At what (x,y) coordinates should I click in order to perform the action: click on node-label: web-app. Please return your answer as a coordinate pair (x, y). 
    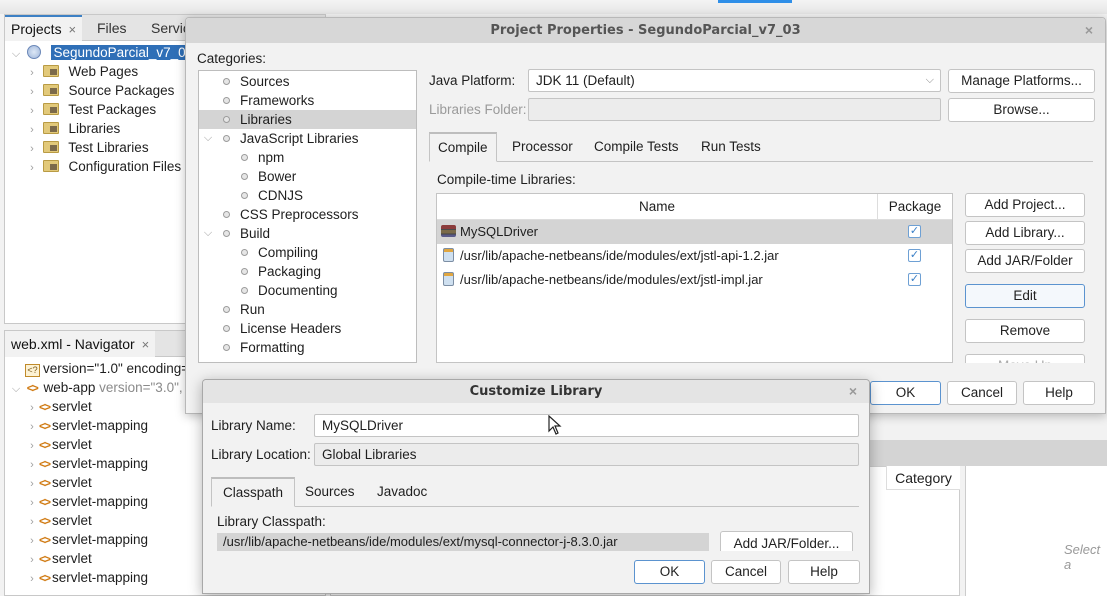
    Looking at the image, I should click on (69, 387).